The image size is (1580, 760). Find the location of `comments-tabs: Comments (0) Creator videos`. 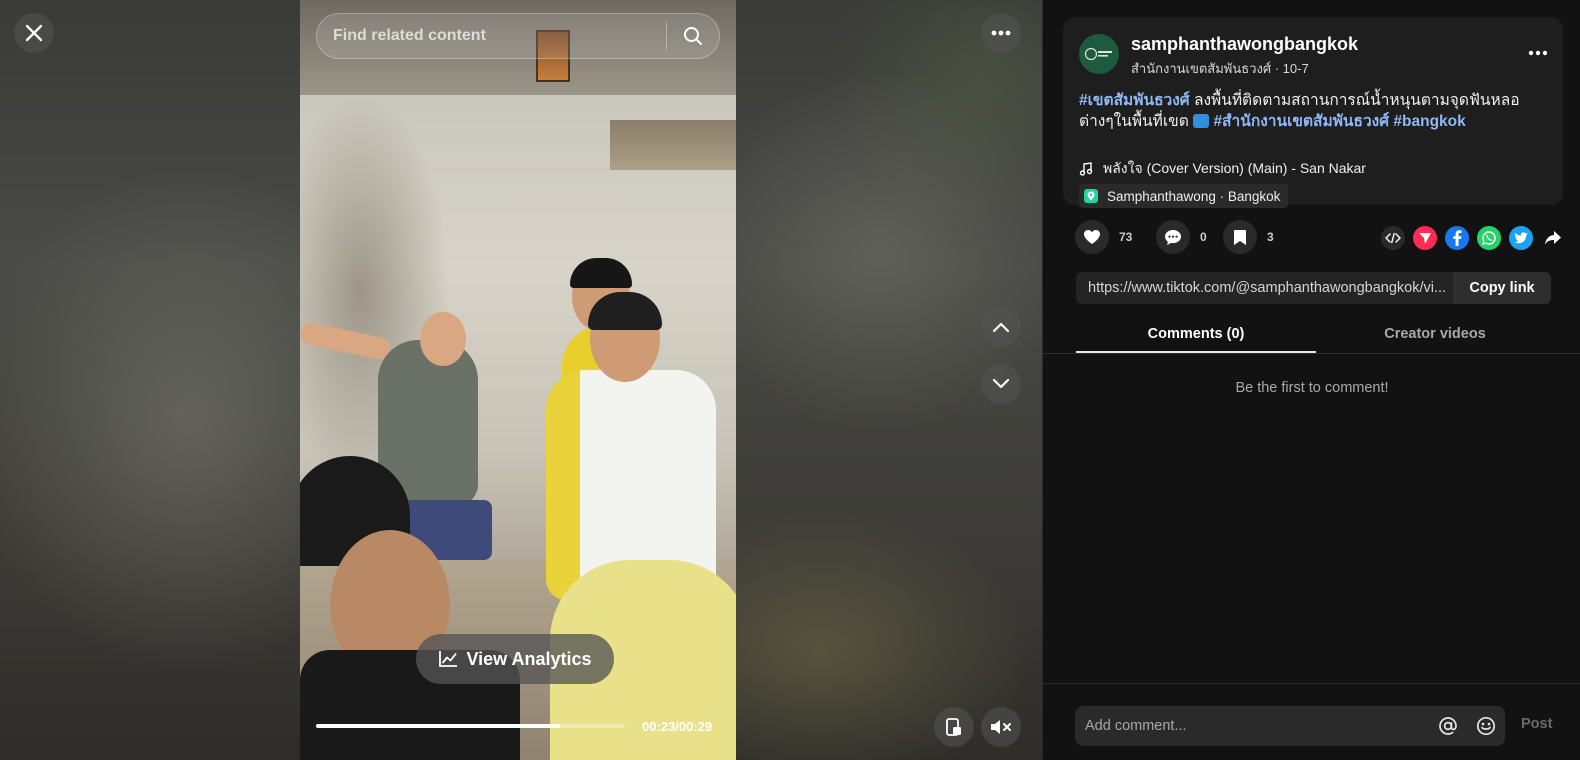

comments-tabs: Comments (0) Creator videos is located at coordinates (1311, 336).